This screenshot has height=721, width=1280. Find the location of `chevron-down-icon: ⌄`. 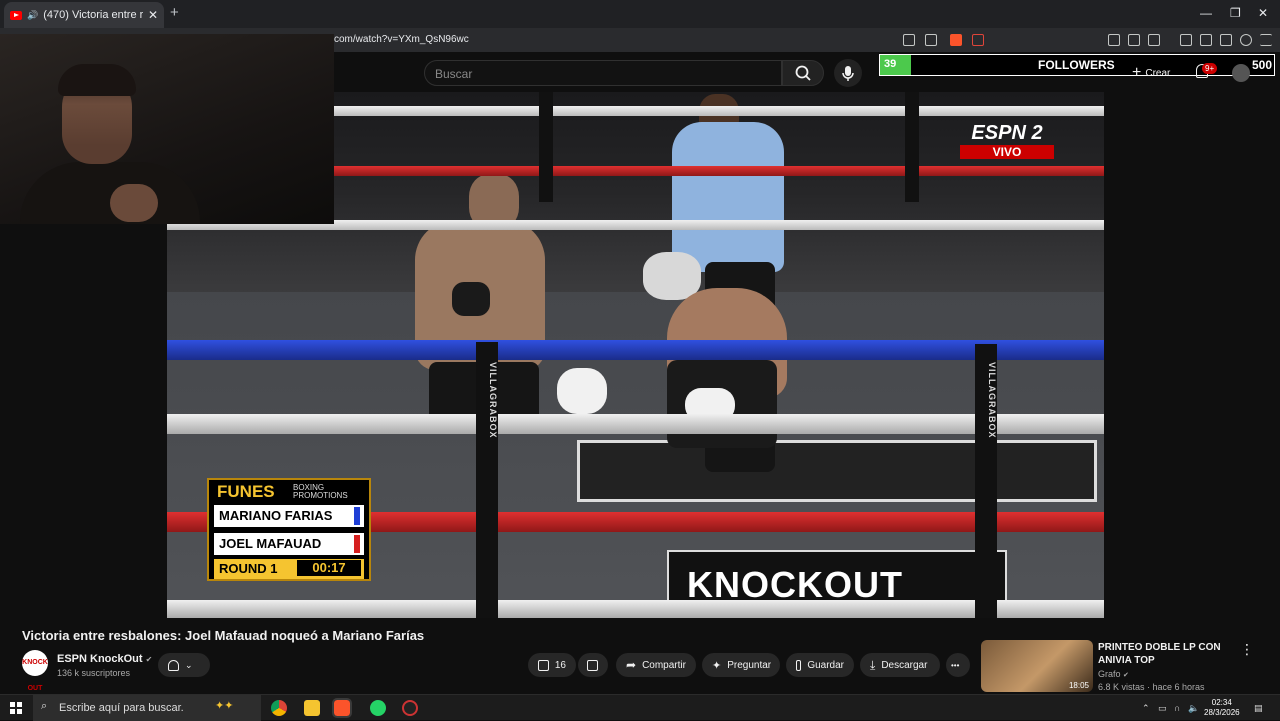

chevron-down-icon: ⌄ is located at coordinates (189, 664).